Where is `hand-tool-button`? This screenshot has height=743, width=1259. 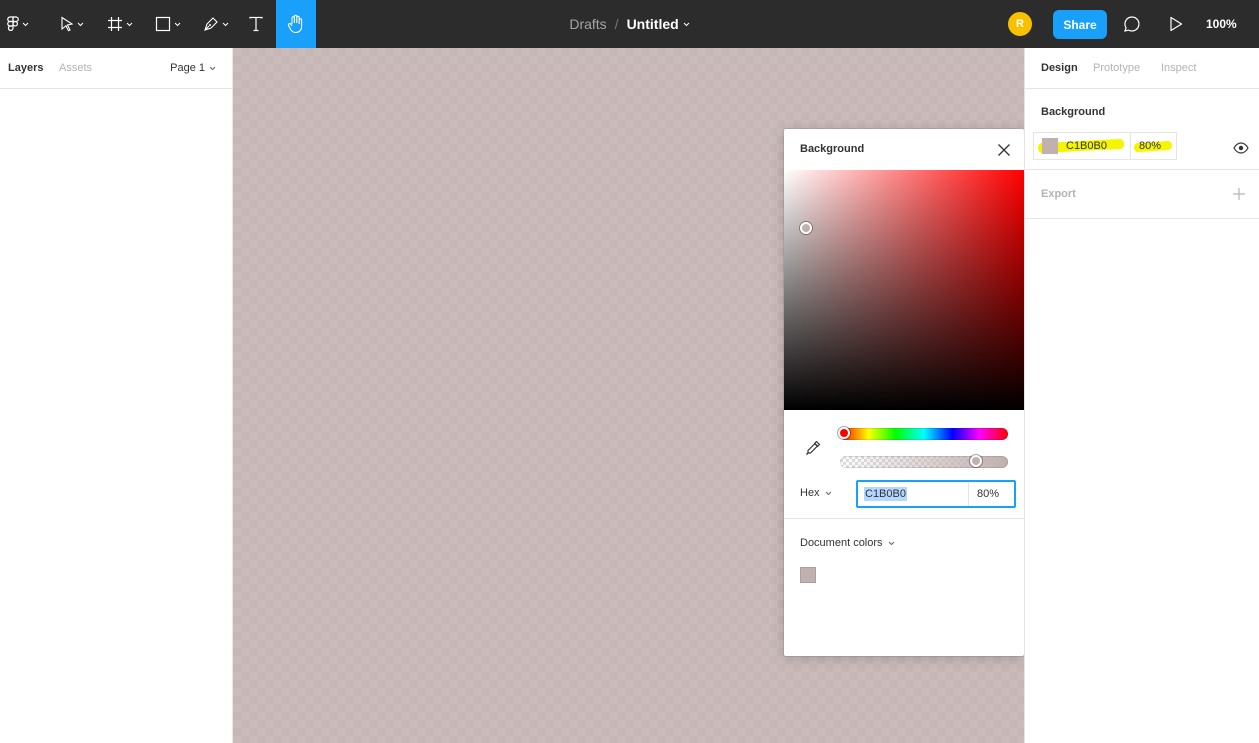 hand-tool-button is located at coordinates (296, 24).